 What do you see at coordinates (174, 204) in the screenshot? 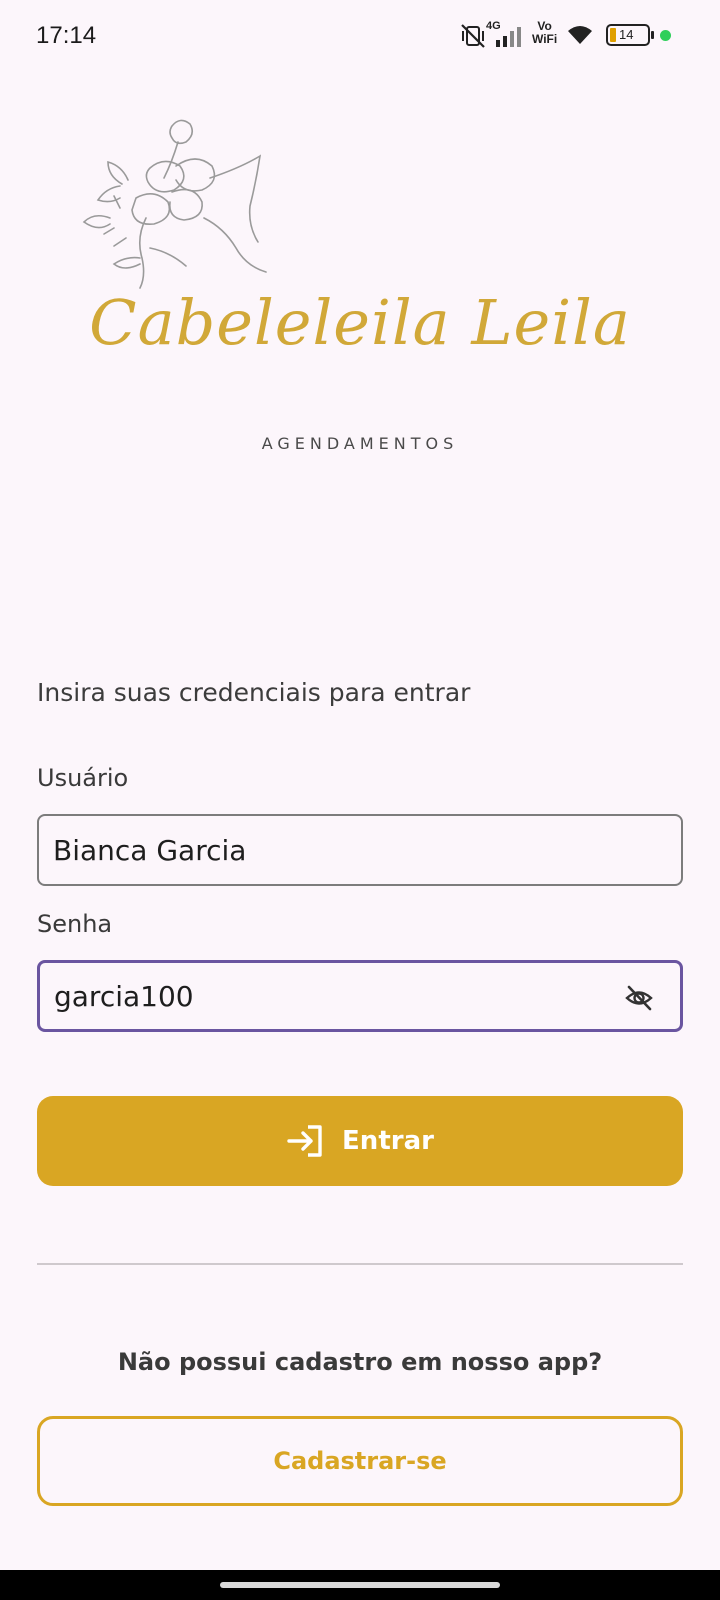
I see `flower-illustration` at bounding box center [174, 204].